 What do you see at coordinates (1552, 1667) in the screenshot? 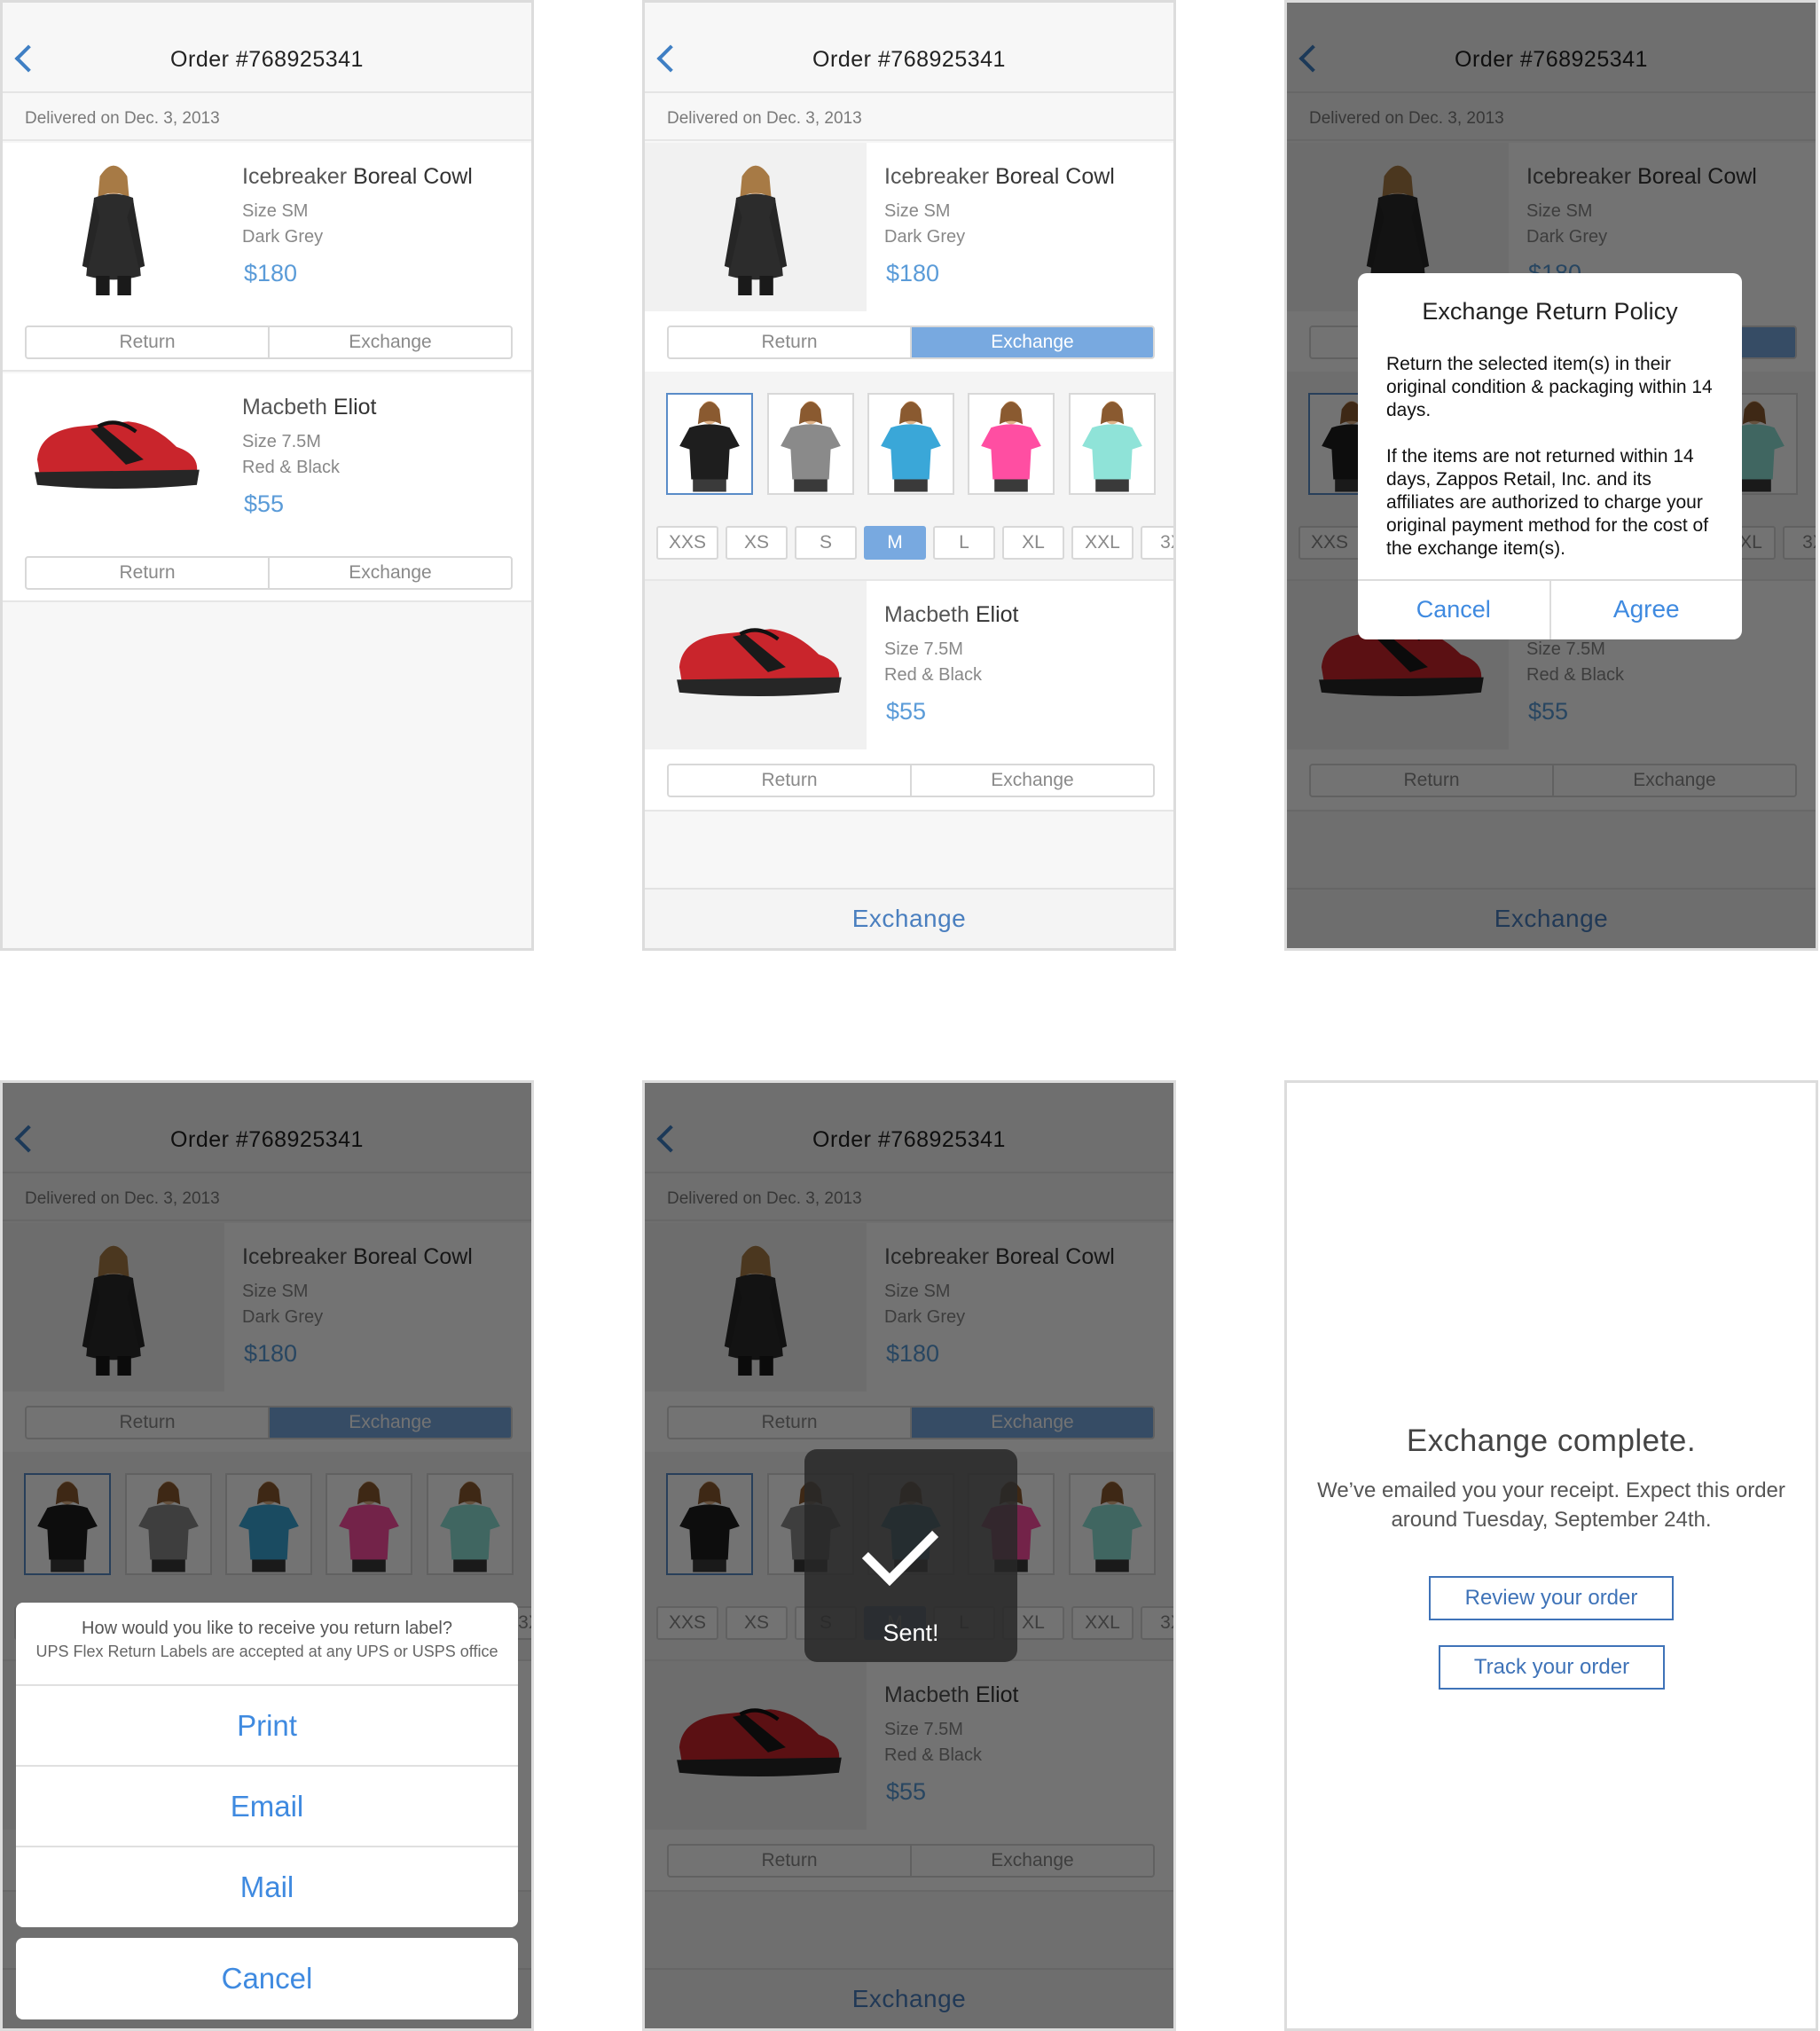
I see `track-order-button: Track your order` at bounding box center [1552, 1667].